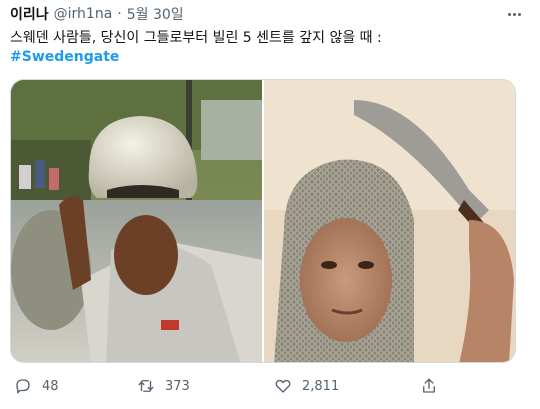 This screenshot has width=540, height=409. I want to click on author-name: 이리나, so click(29, 14).